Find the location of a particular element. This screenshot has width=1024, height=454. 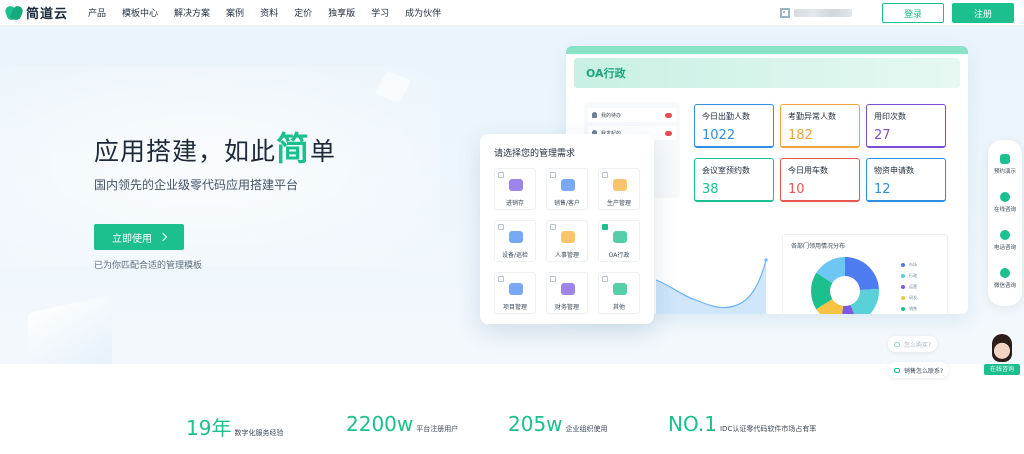

option-sales: 销售/客户 is located at coordinates (567, 189).